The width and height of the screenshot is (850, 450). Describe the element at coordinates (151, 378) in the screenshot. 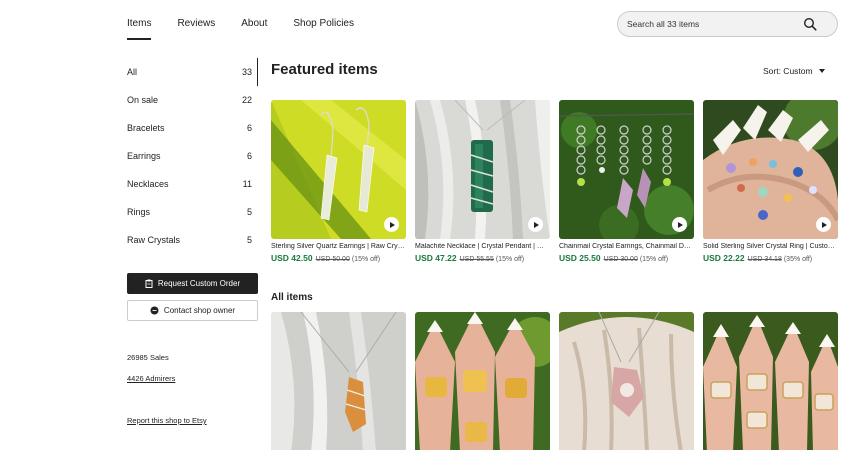

I see `admirers-link: 4426 Admirers` at that location.